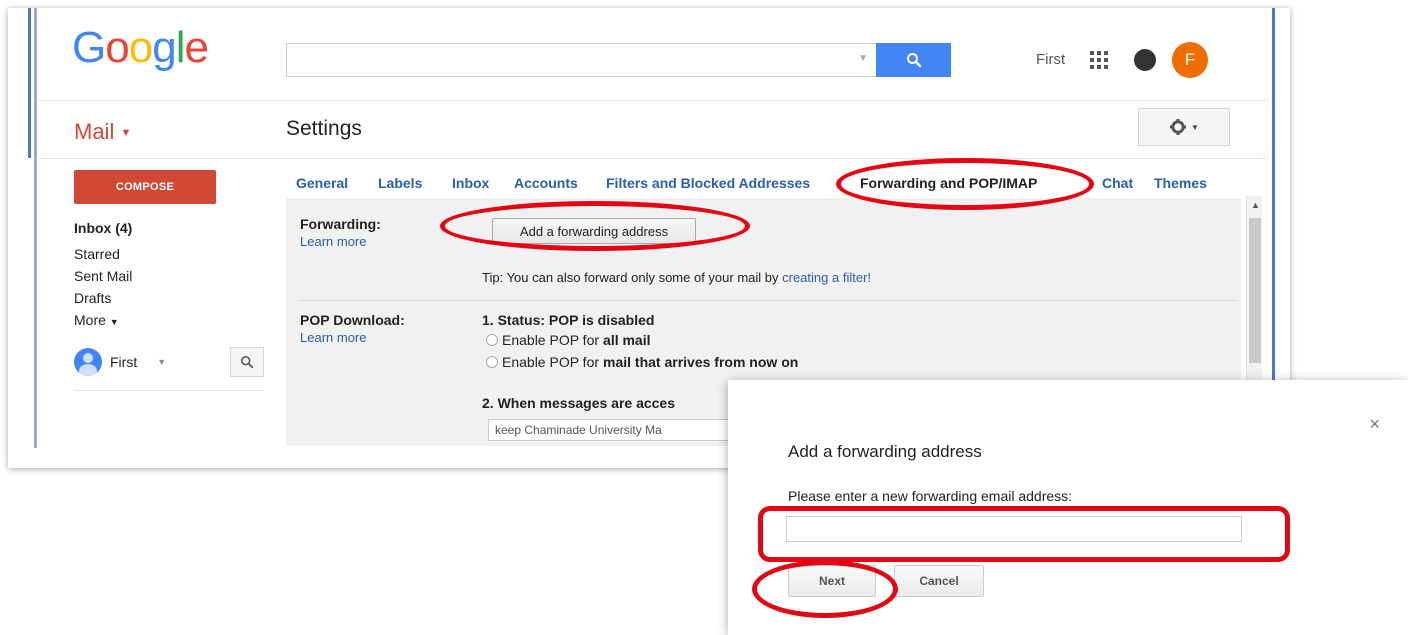 The image size is (1408, 635). I want to click on toolbar-divider, so click(651, 158).